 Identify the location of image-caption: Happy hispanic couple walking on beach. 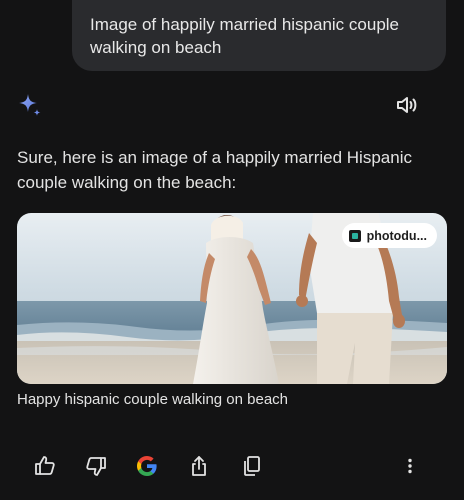
(153, 399).